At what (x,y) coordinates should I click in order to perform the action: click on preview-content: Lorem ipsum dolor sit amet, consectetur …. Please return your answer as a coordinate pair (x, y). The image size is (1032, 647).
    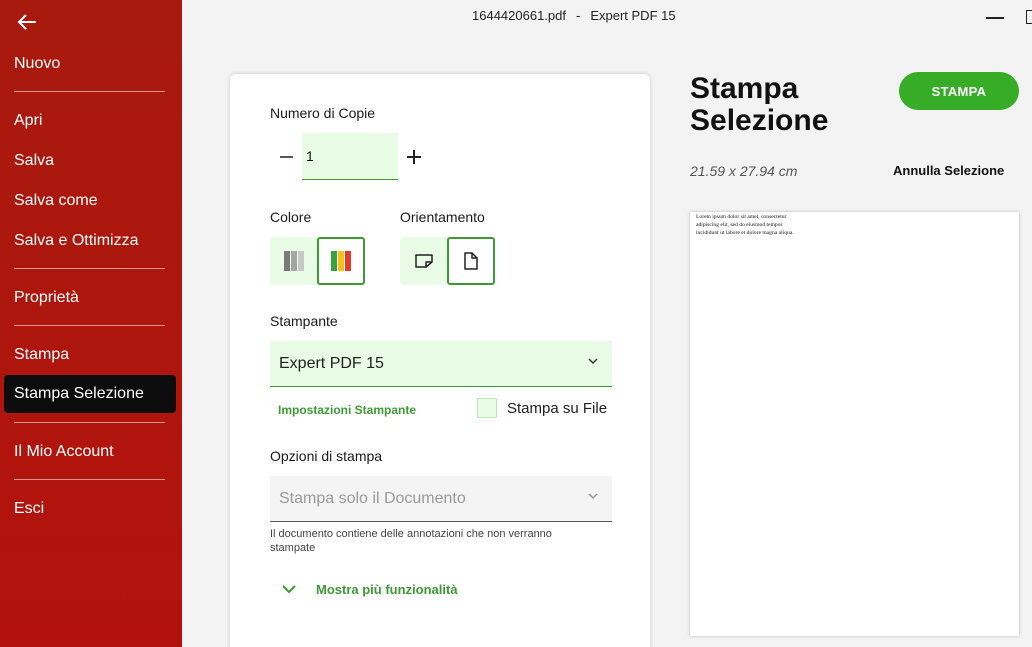
    Looking at the image, I should click on (745, 225).